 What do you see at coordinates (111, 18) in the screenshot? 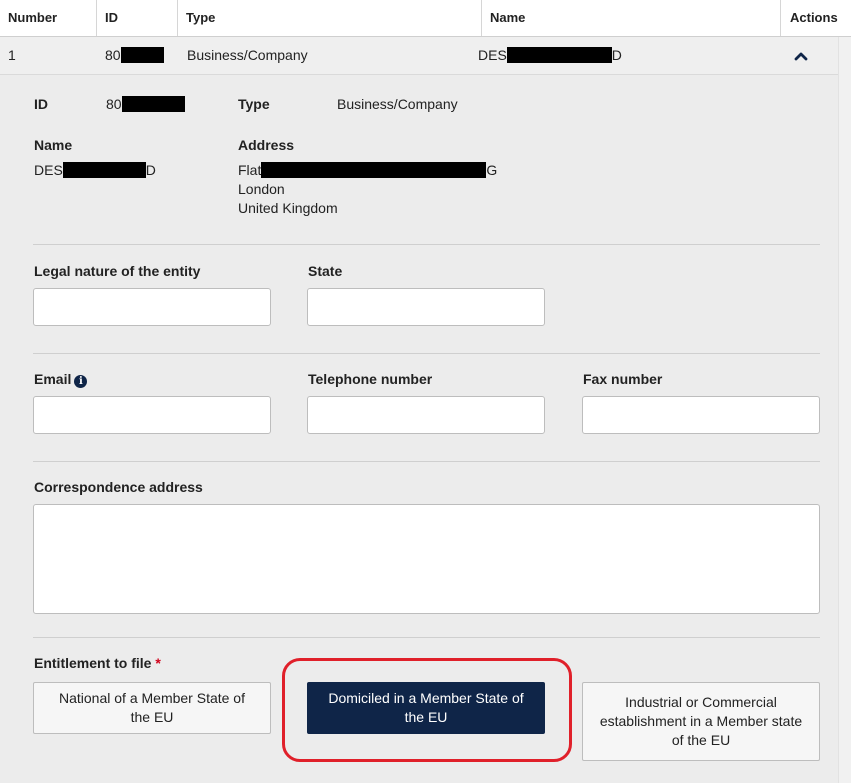
I see `column-header-id: ID` at bounding box center [111, 18].